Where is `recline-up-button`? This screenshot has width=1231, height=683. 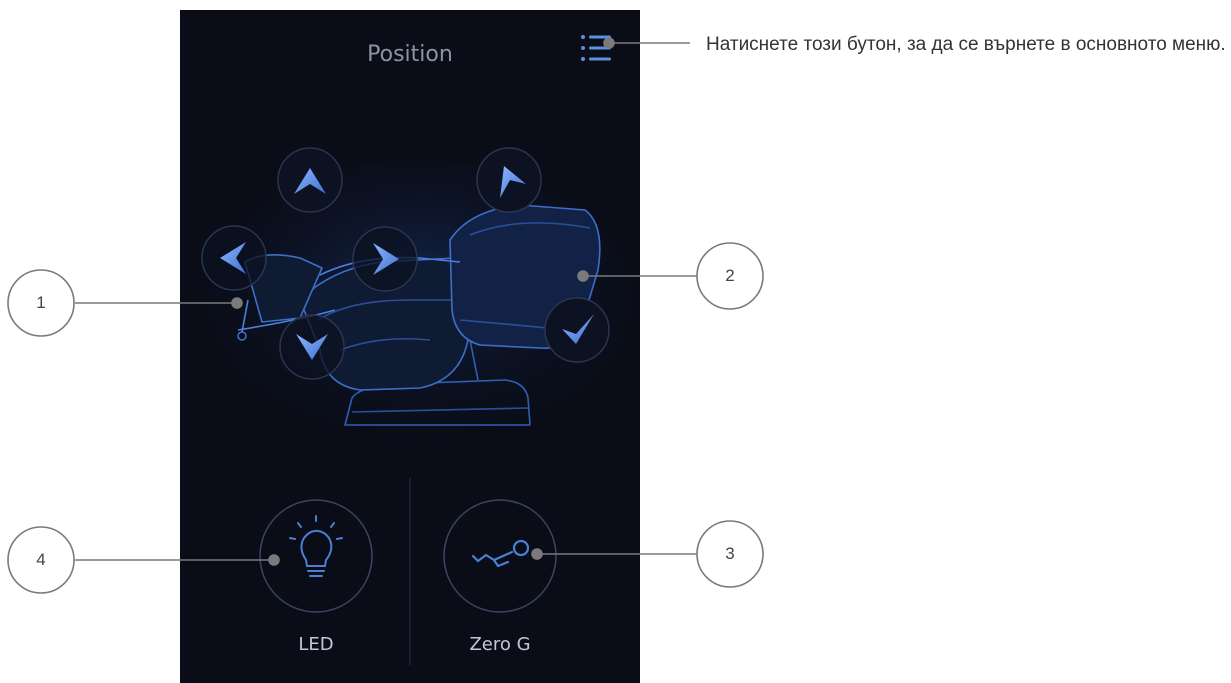
recline-up-button is located at coordinates (509, 180).